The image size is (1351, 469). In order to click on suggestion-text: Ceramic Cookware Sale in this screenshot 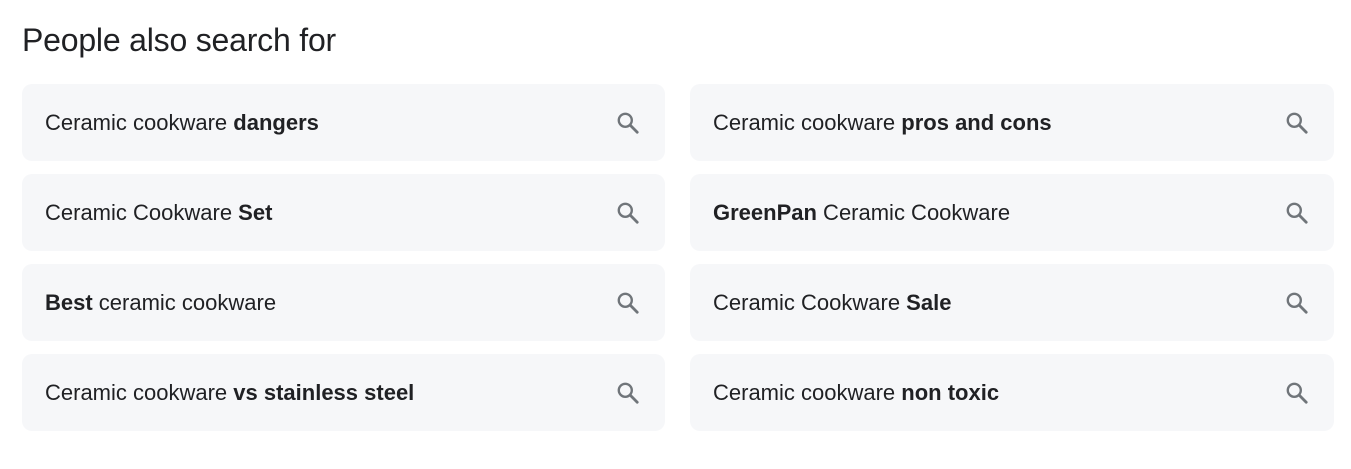, I will do `click(998, 303)`.